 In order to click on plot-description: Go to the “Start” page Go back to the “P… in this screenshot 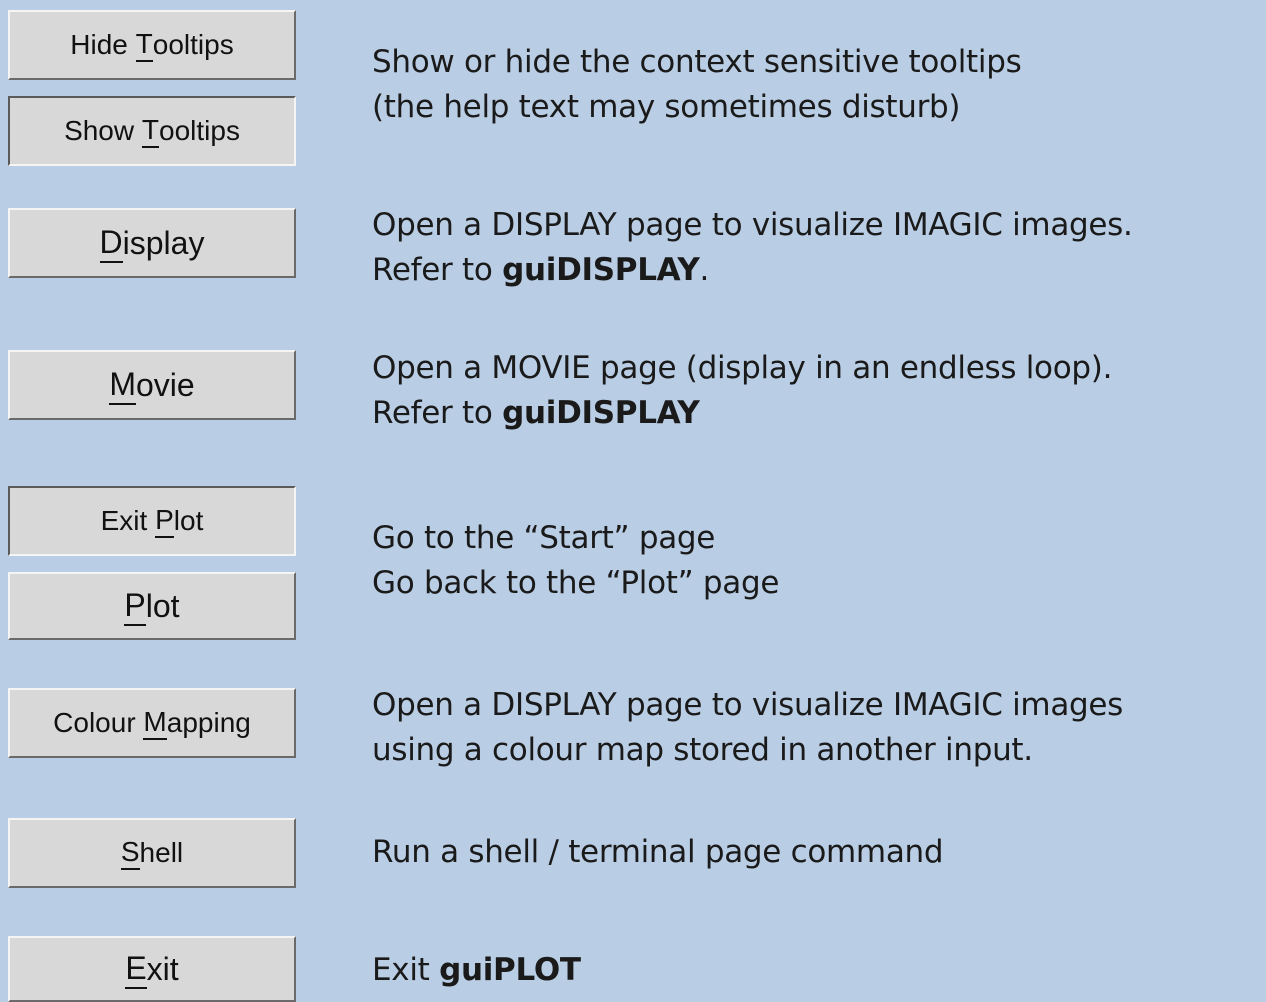, I will do `click(575, 561)`.